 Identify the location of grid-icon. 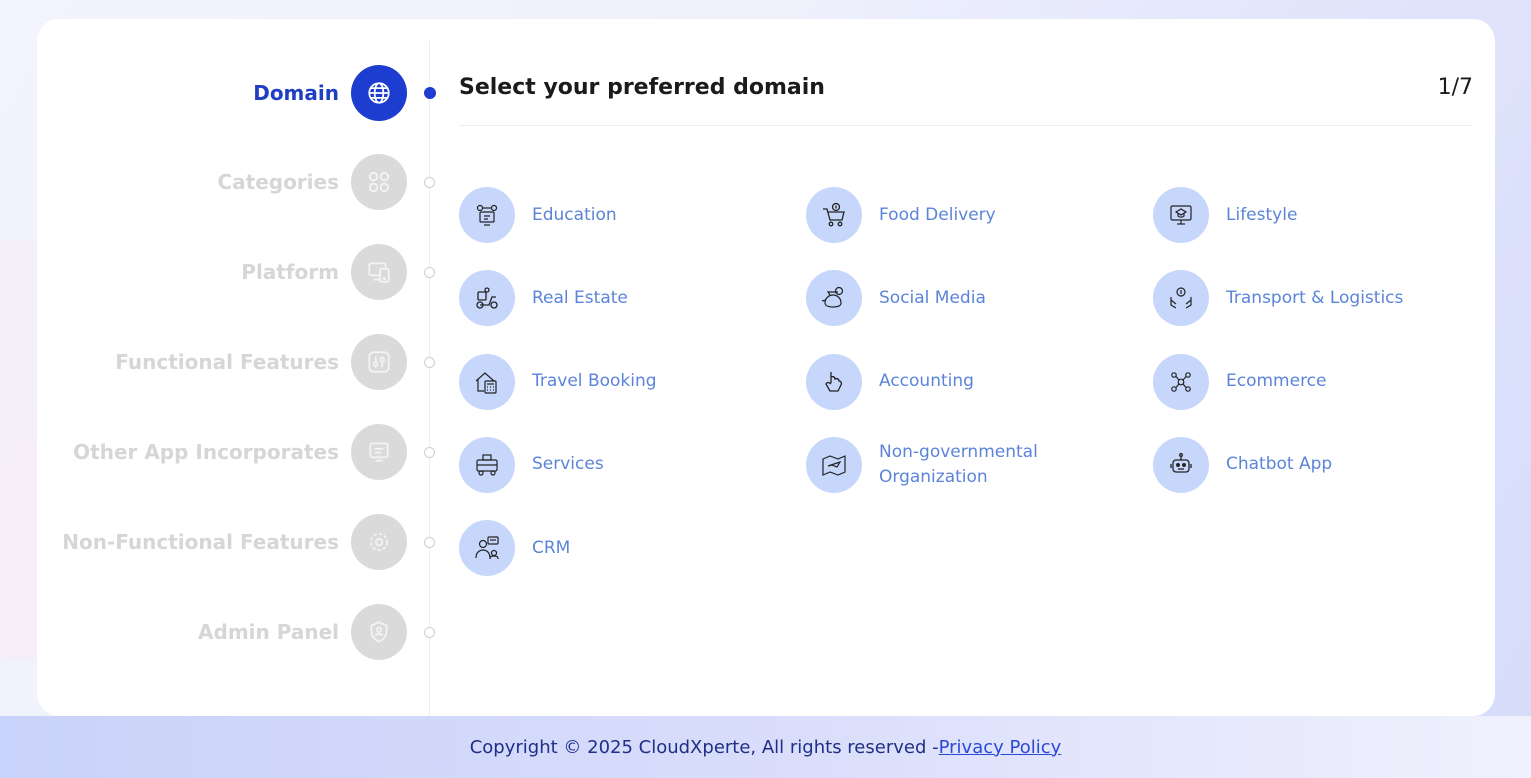
(379, 182).